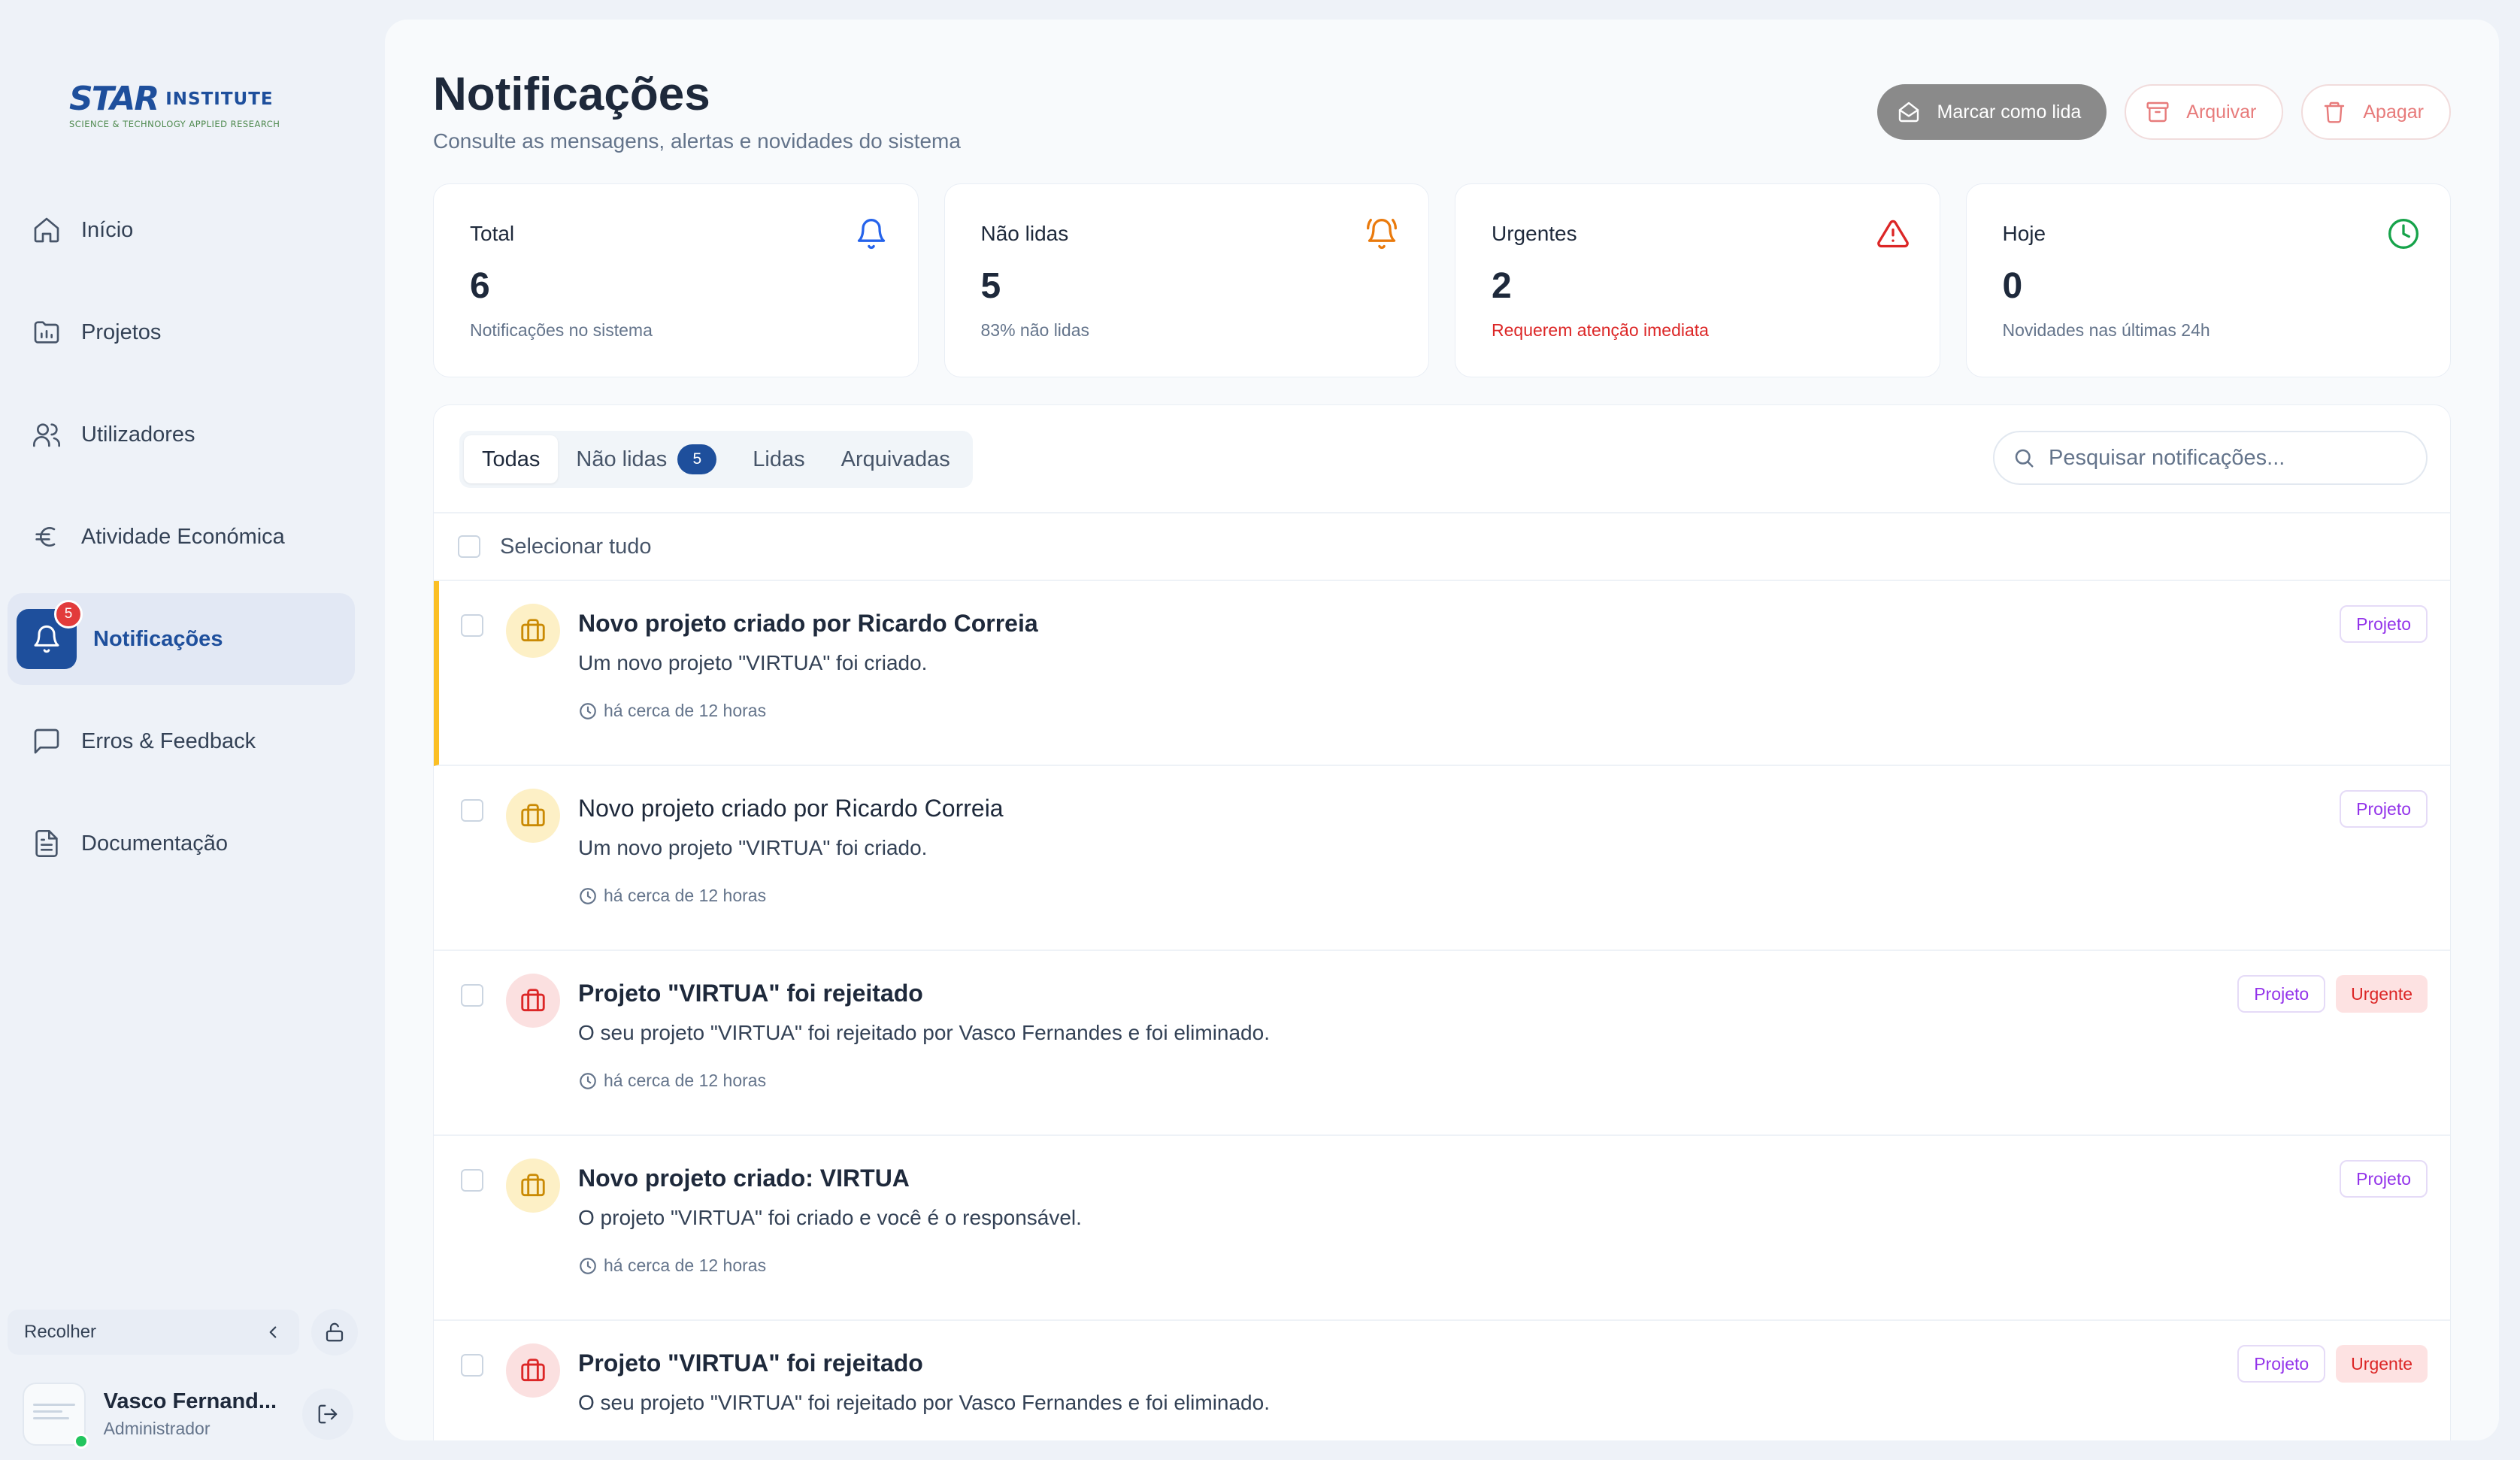 The height and width of the screenshot is (1460, 2520). What do you see at coordinates (1186, 280) in the screenshot?
I see `stat-card-unread: Não lidas 5 83% não lidas` at bounding box center [1186, 280].